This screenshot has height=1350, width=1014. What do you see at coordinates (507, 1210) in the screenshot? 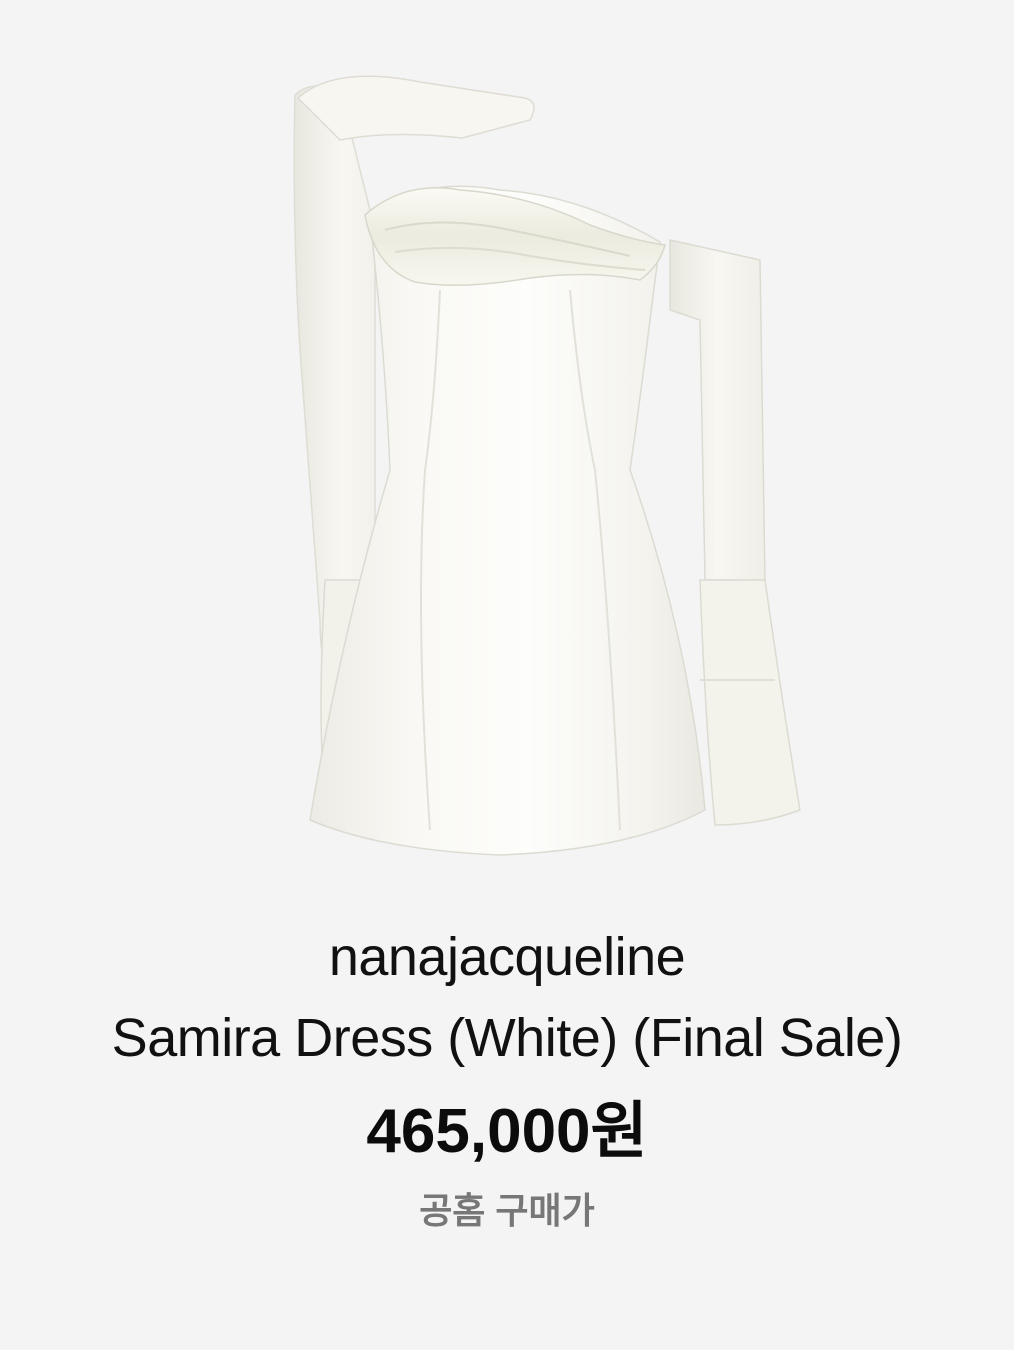
I see `price-label: 공홈 구매가` at bounding box center [507, 1210].